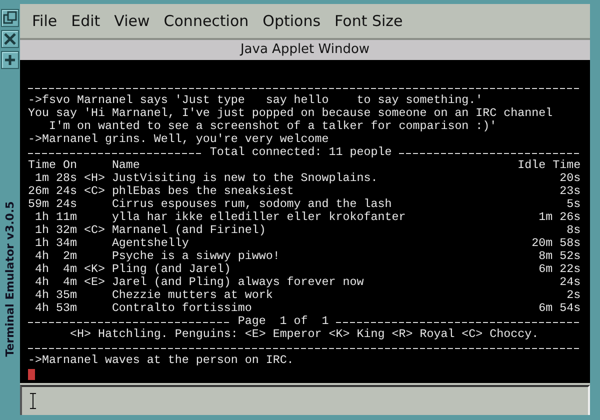 This screenshot has width=600, height=420. I want to click on user-entry: 1h 32m <C> Marnanel (and Firinel), so click(150, 230).